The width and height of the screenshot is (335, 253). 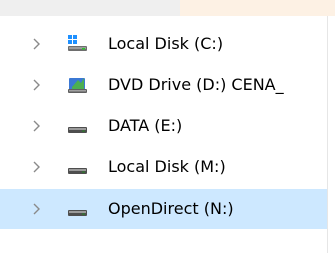 I want to click on tree-item-label: OpenDirect (N:), so click(x=171, y=208).